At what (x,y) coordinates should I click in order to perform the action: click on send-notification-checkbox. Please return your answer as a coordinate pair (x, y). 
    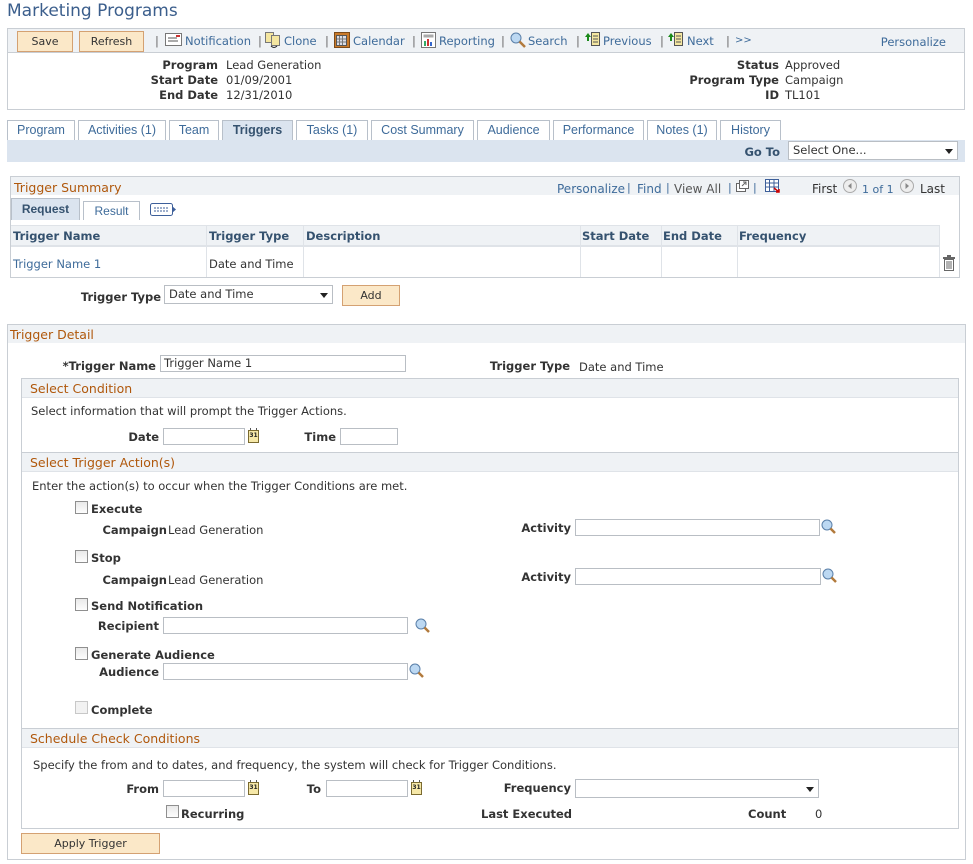
    Looking at the image, I should click on (81, 604).